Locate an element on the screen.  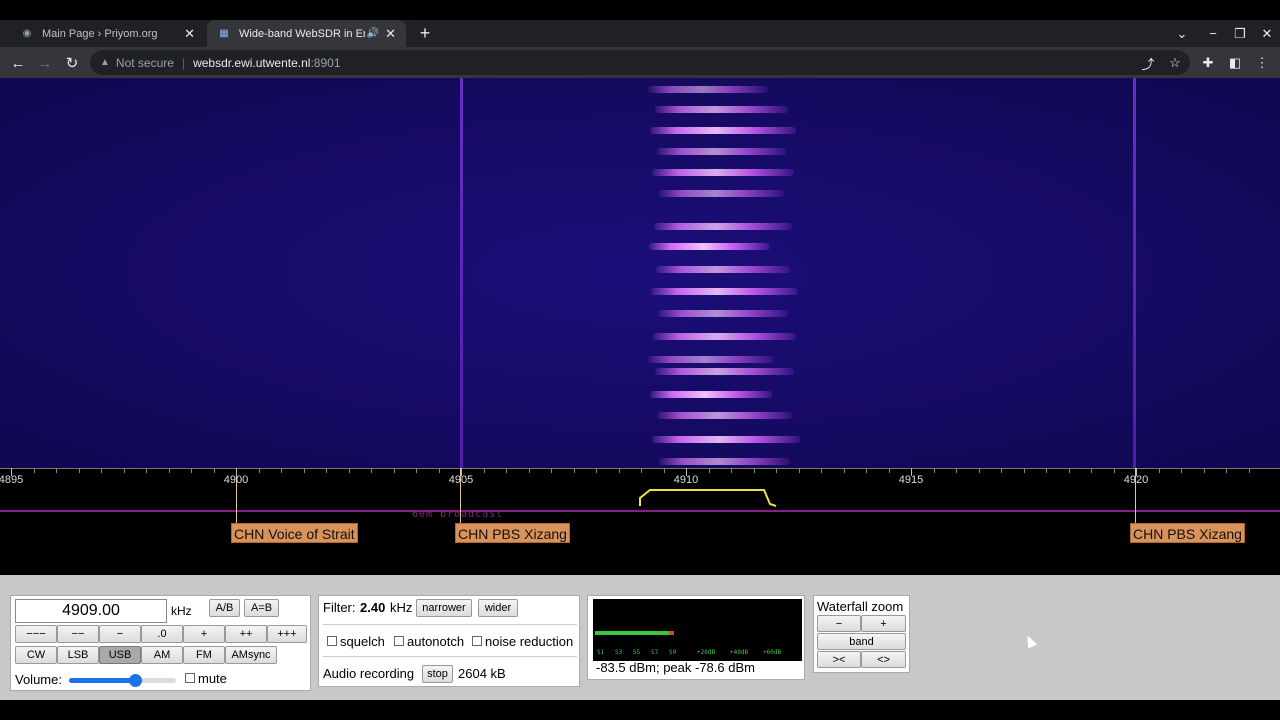
volume-thumb is located at coordinates (136, 680).